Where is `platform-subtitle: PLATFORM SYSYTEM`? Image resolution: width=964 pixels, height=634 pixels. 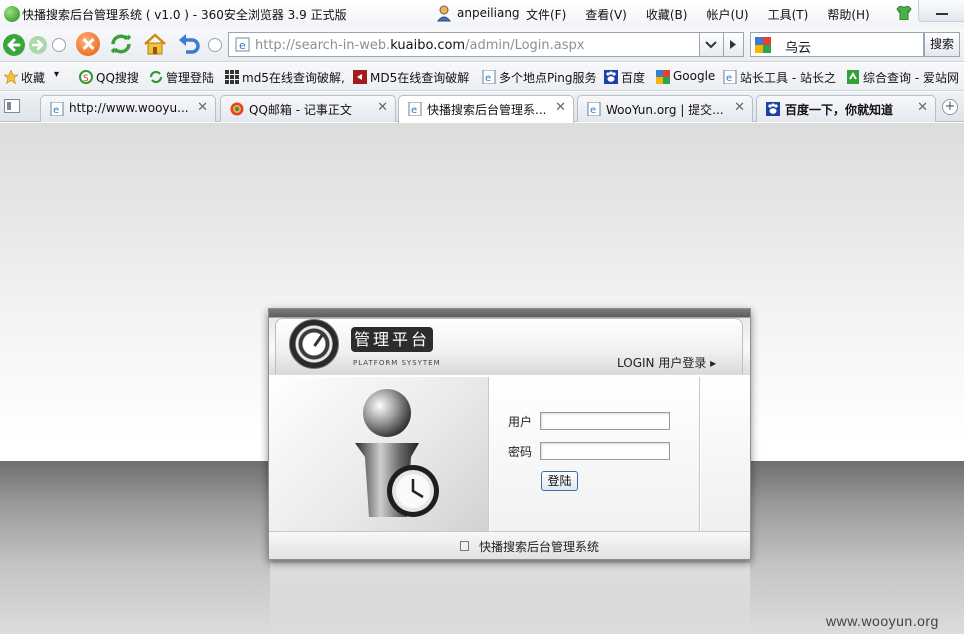
platform-subtitle: PLATFORM SYSYTEM is located at coordinates (397, 363).